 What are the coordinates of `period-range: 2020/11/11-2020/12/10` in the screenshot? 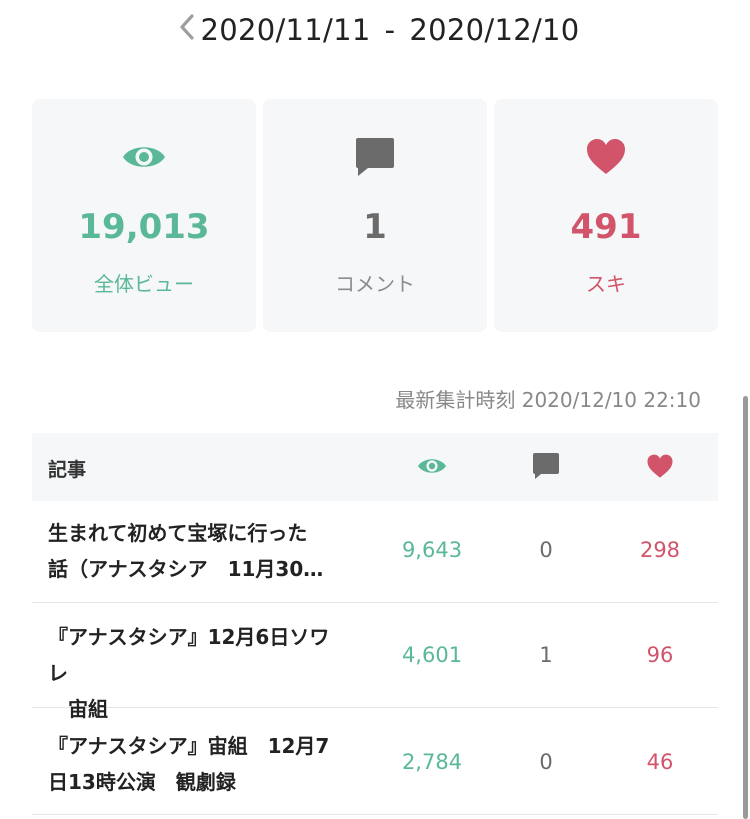 It's located at (389, 30).